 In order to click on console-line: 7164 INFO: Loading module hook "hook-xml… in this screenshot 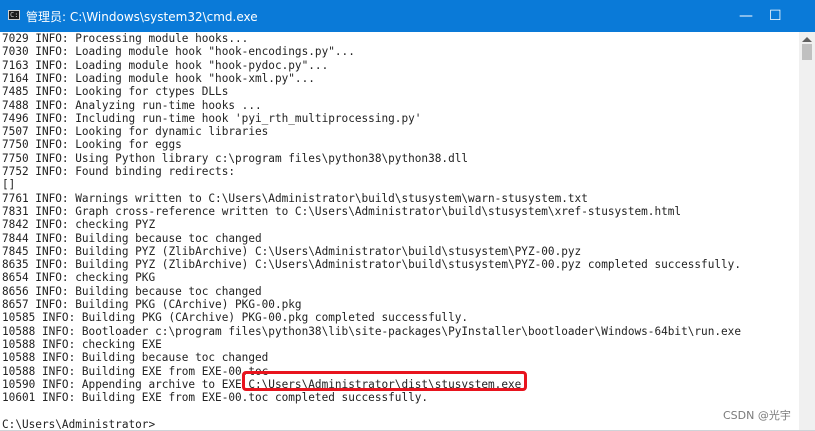, I will do `click(158, 77)`.